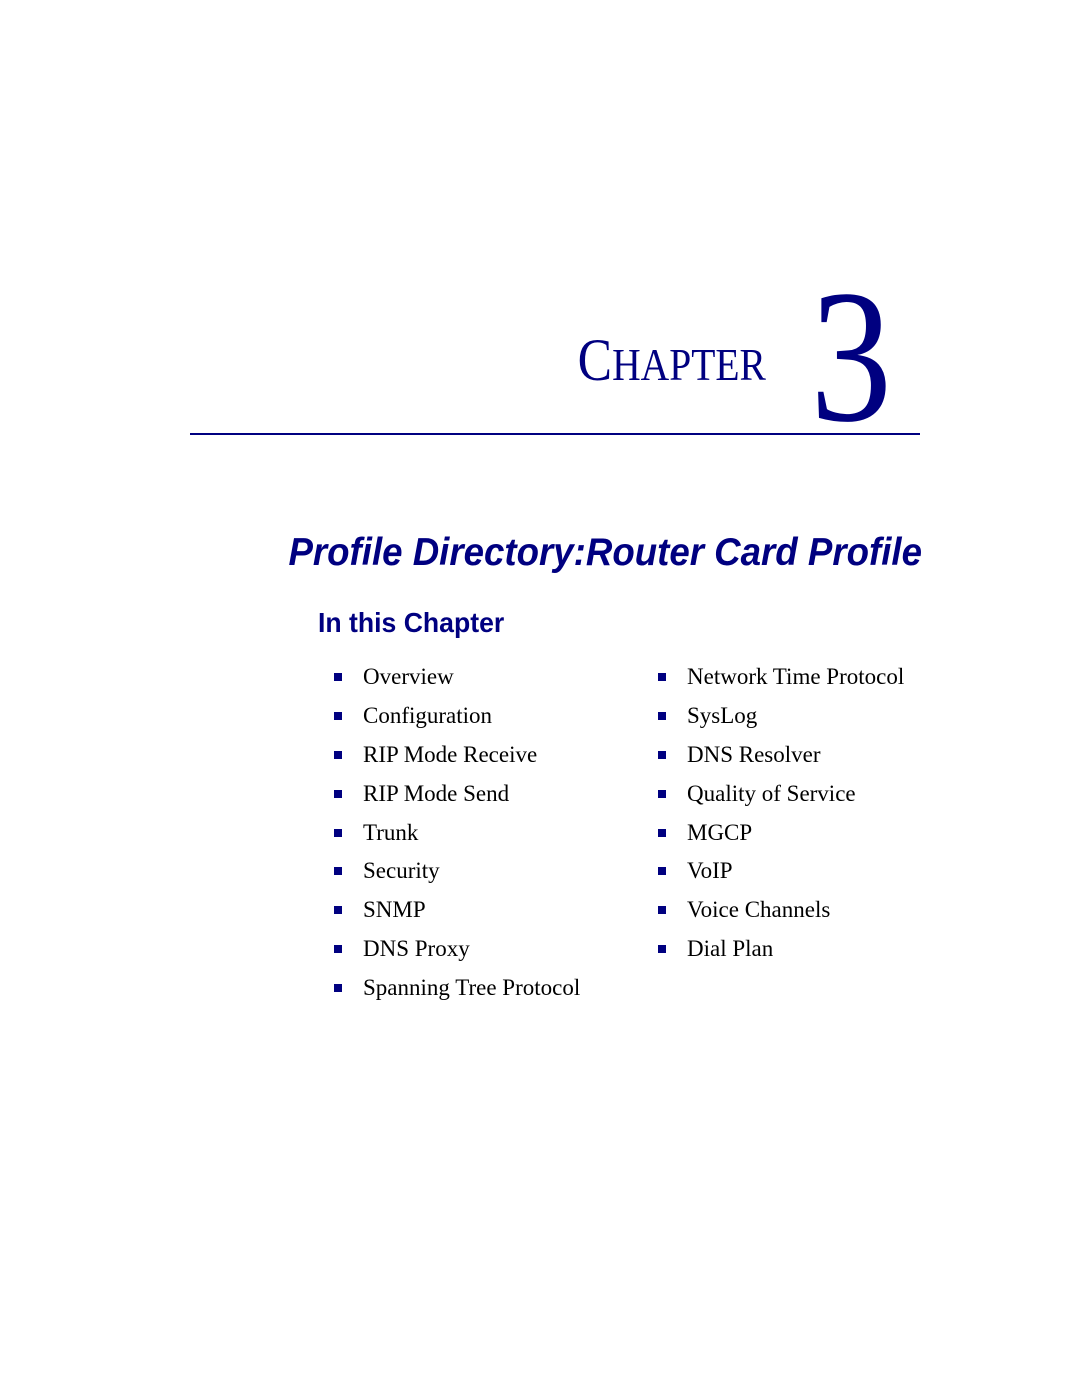  Describe the element at coordinates (771, 793) in the screenshot. I see `toc-item-label: Quality of Service` at that location.